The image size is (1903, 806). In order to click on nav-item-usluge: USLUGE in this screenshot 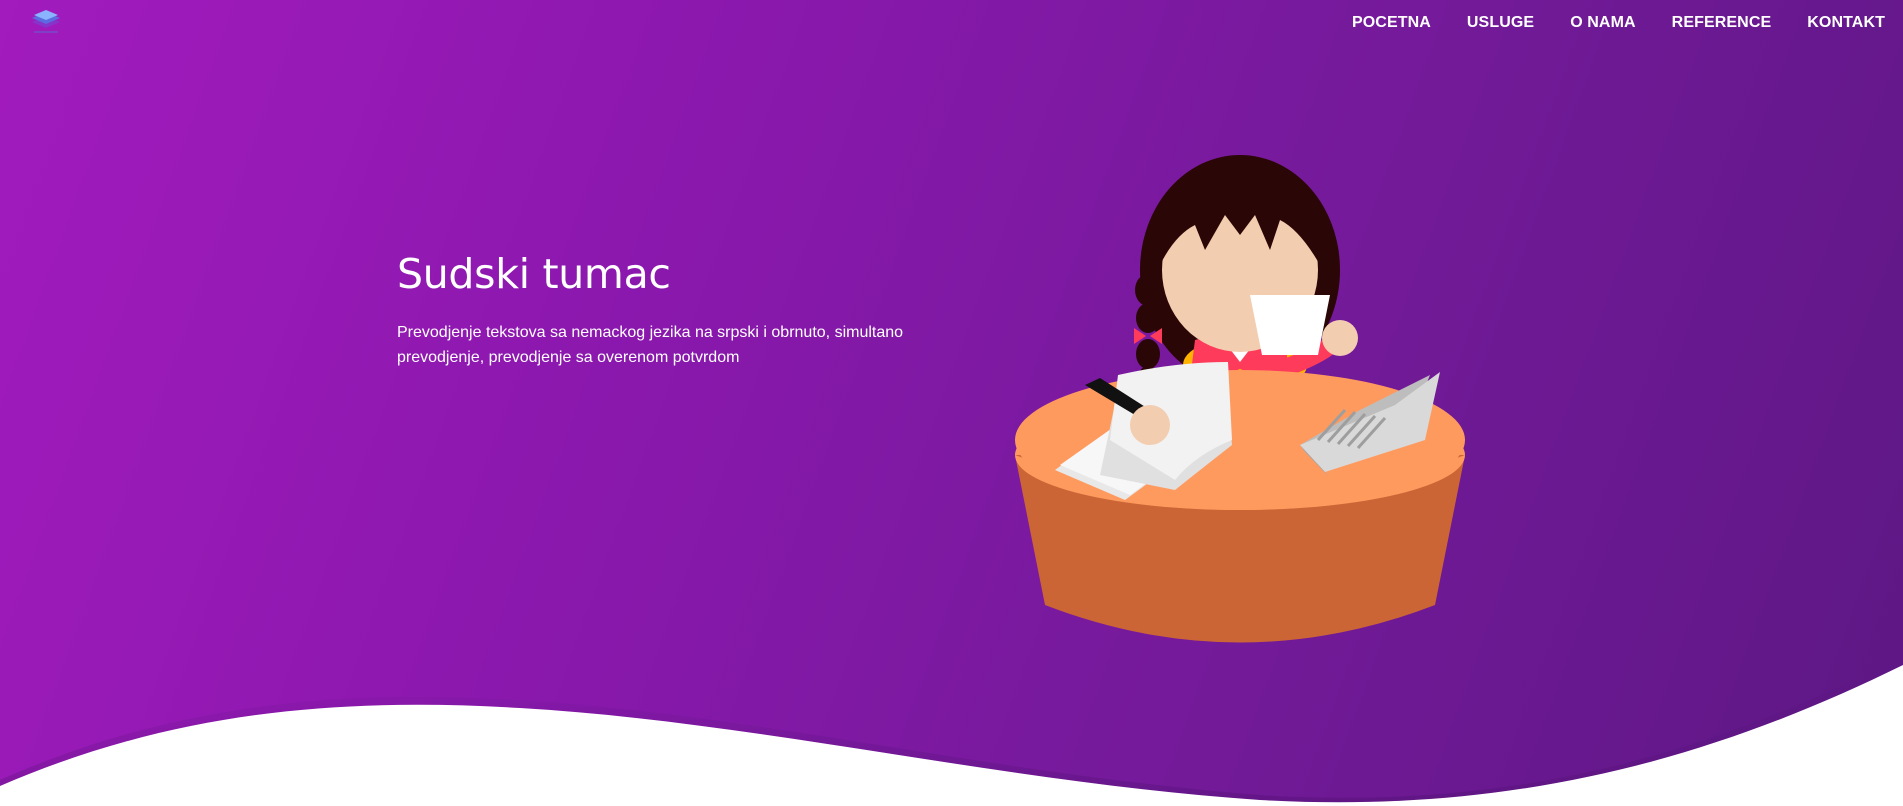, I will do `click(1500, 23)`.